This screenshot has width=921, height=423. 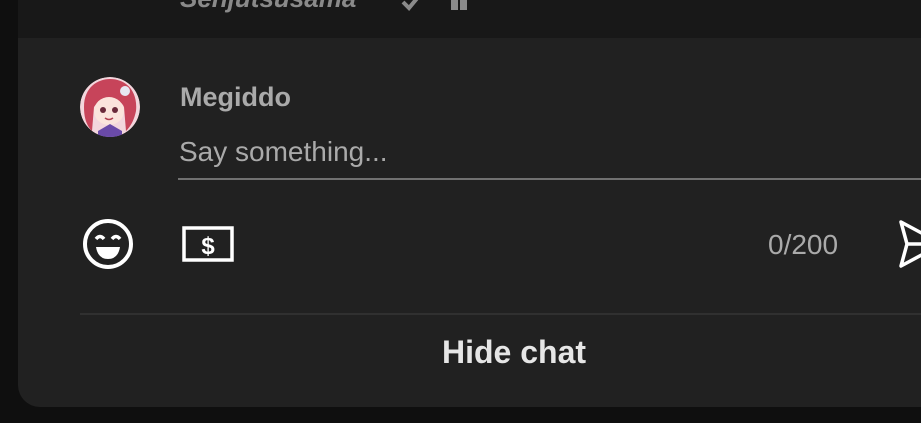 What do you see at coordinates (235, 97) in the screenshot?
I see `author-name: Megiddo` at bounding box center [235, 97].